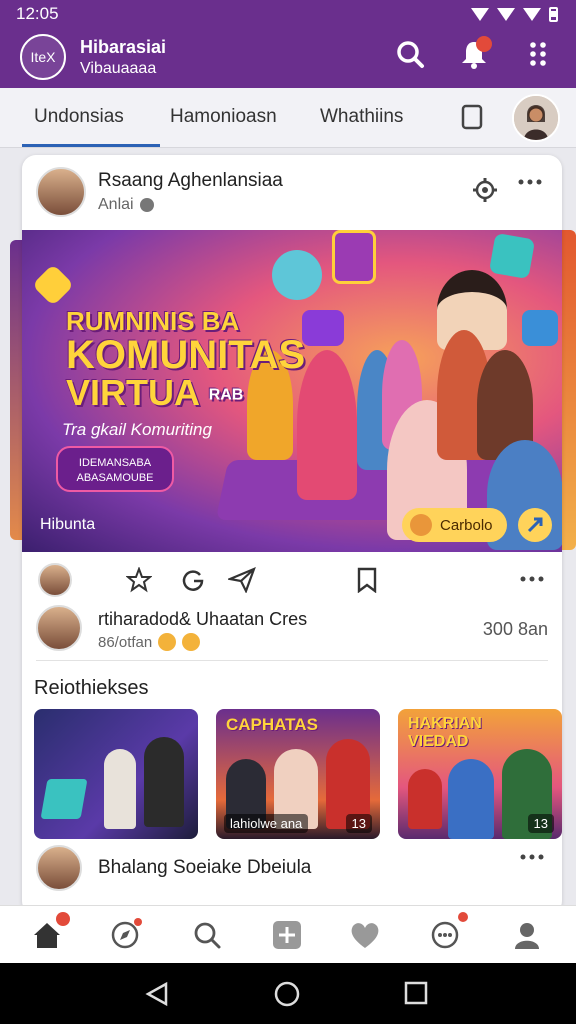  I want to click on bookmark-icon, so click(472, 117).